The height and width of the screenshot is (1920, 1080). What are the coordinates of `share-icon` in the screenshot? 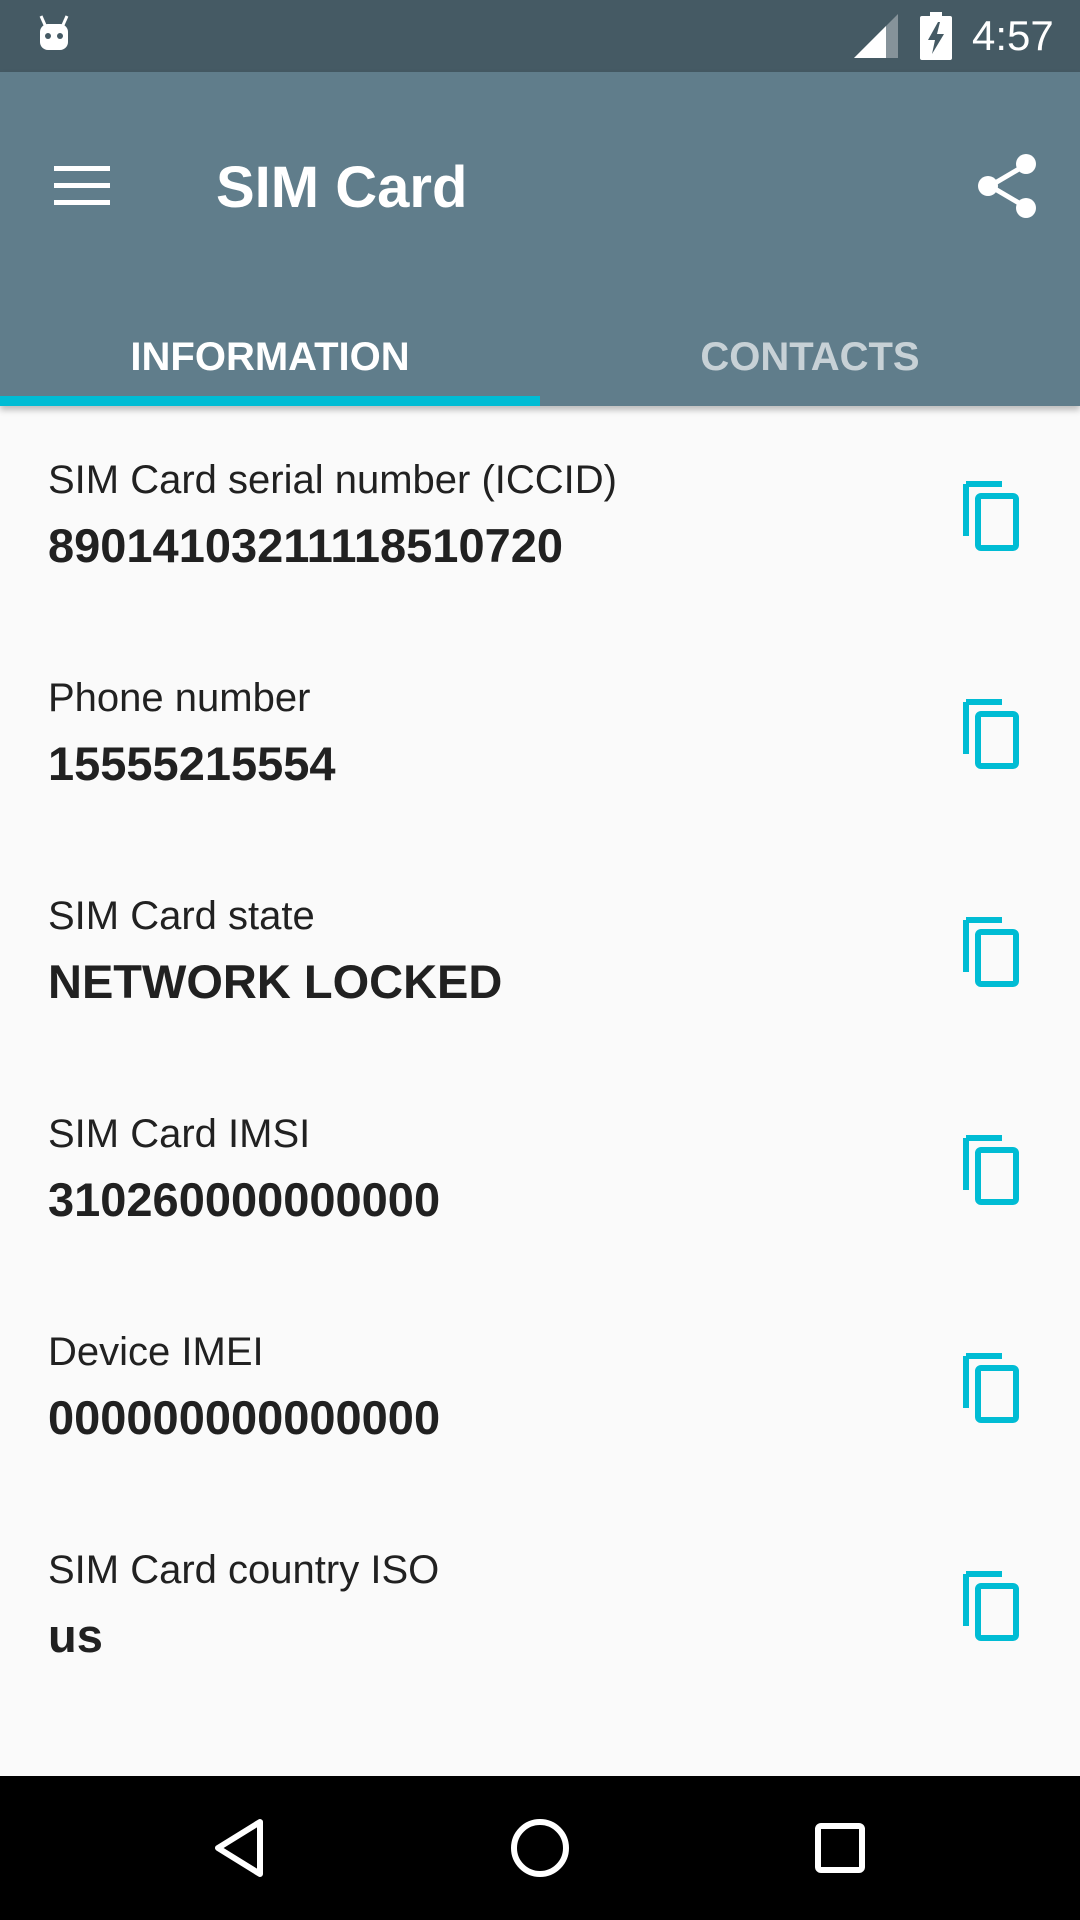 It's located at (1007, 186).